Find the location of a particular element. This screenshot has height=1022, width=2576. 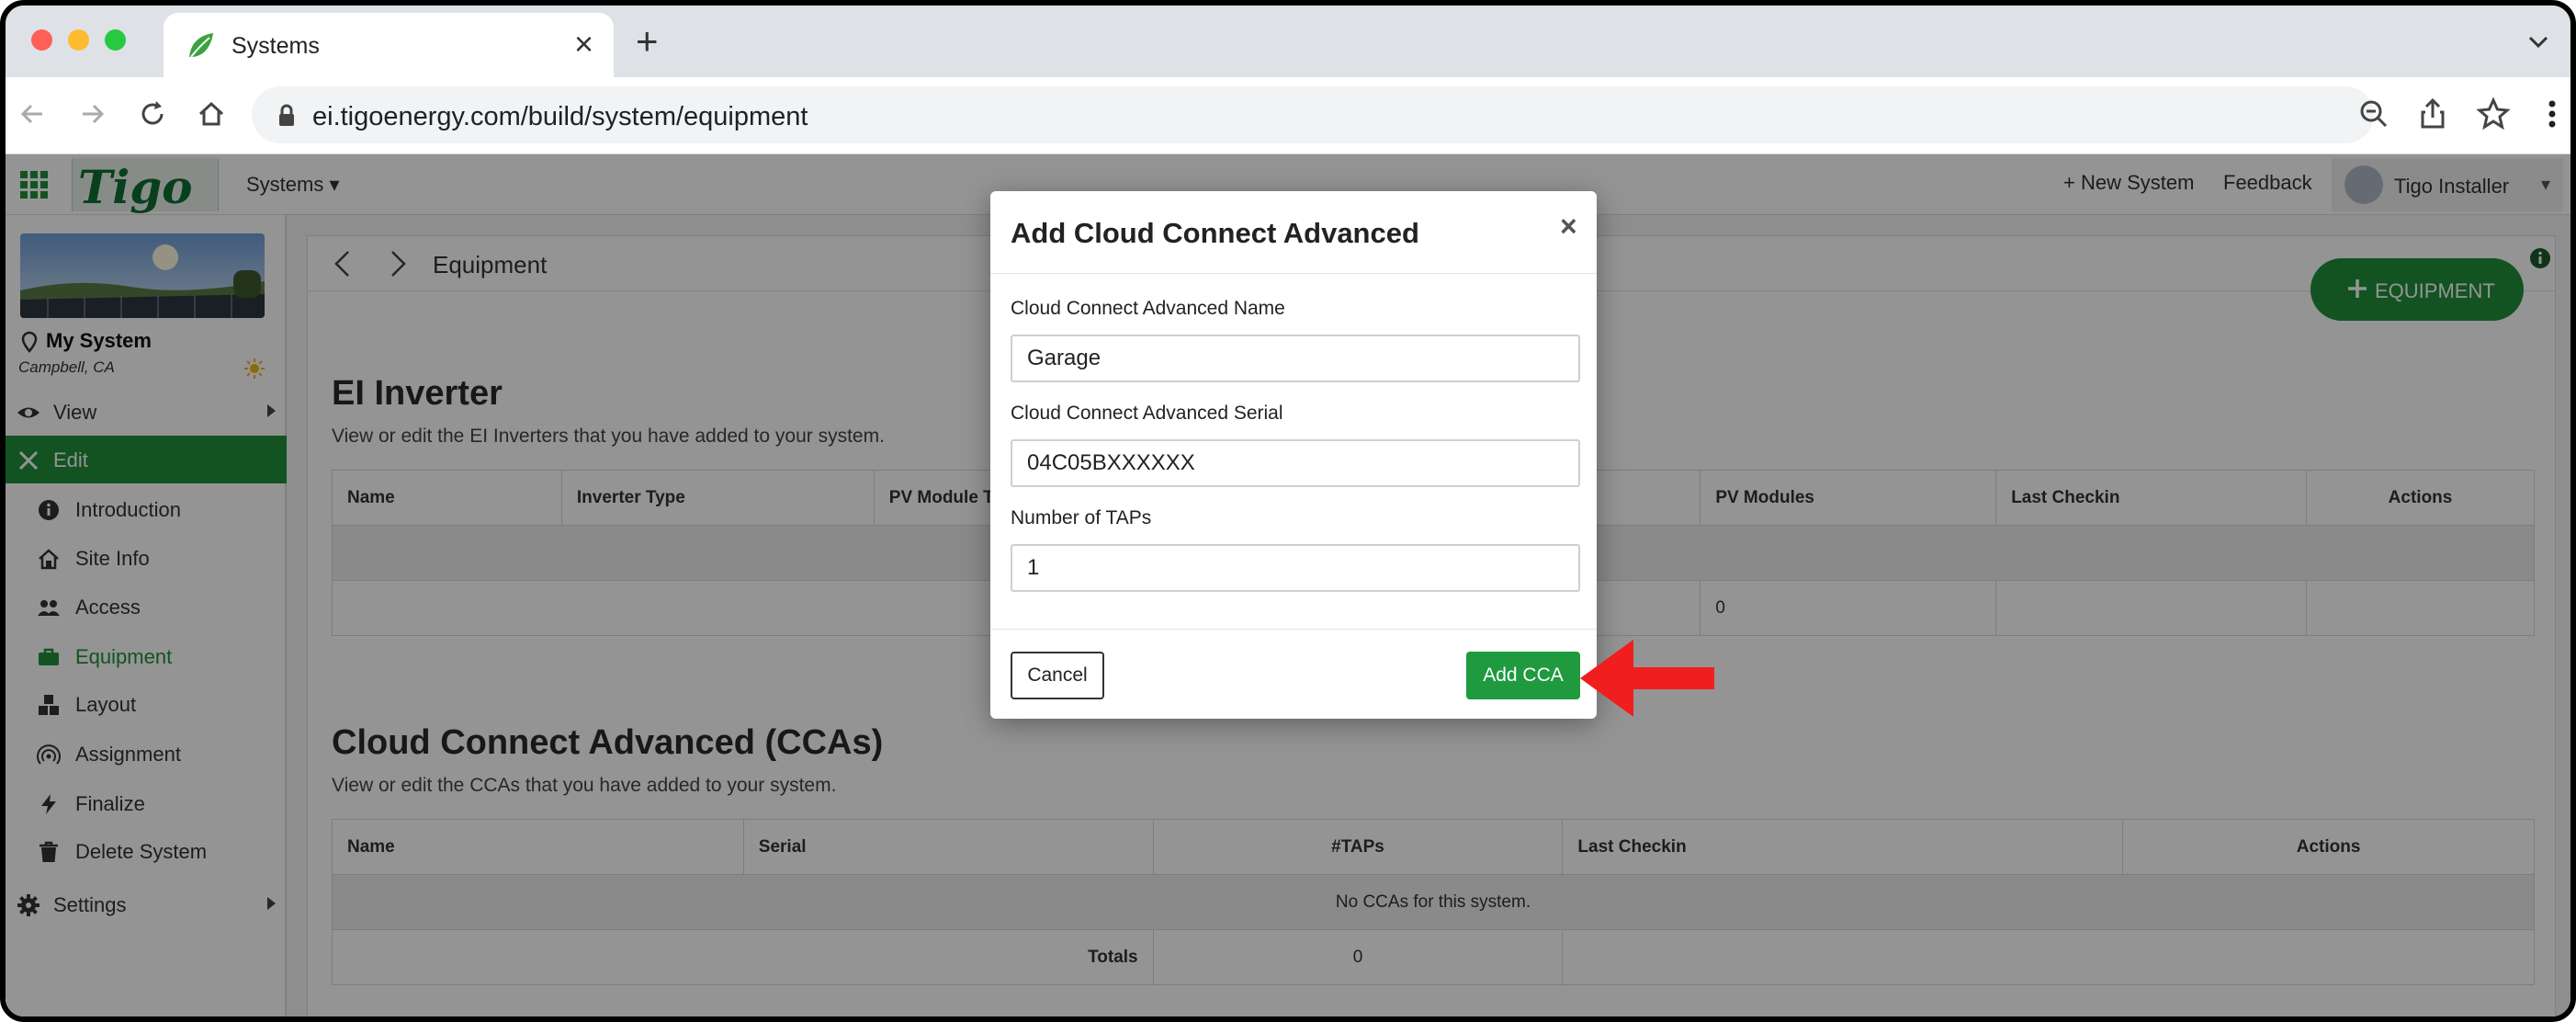

tab-strip: Systems × + is located at coordinates (1288, 41).